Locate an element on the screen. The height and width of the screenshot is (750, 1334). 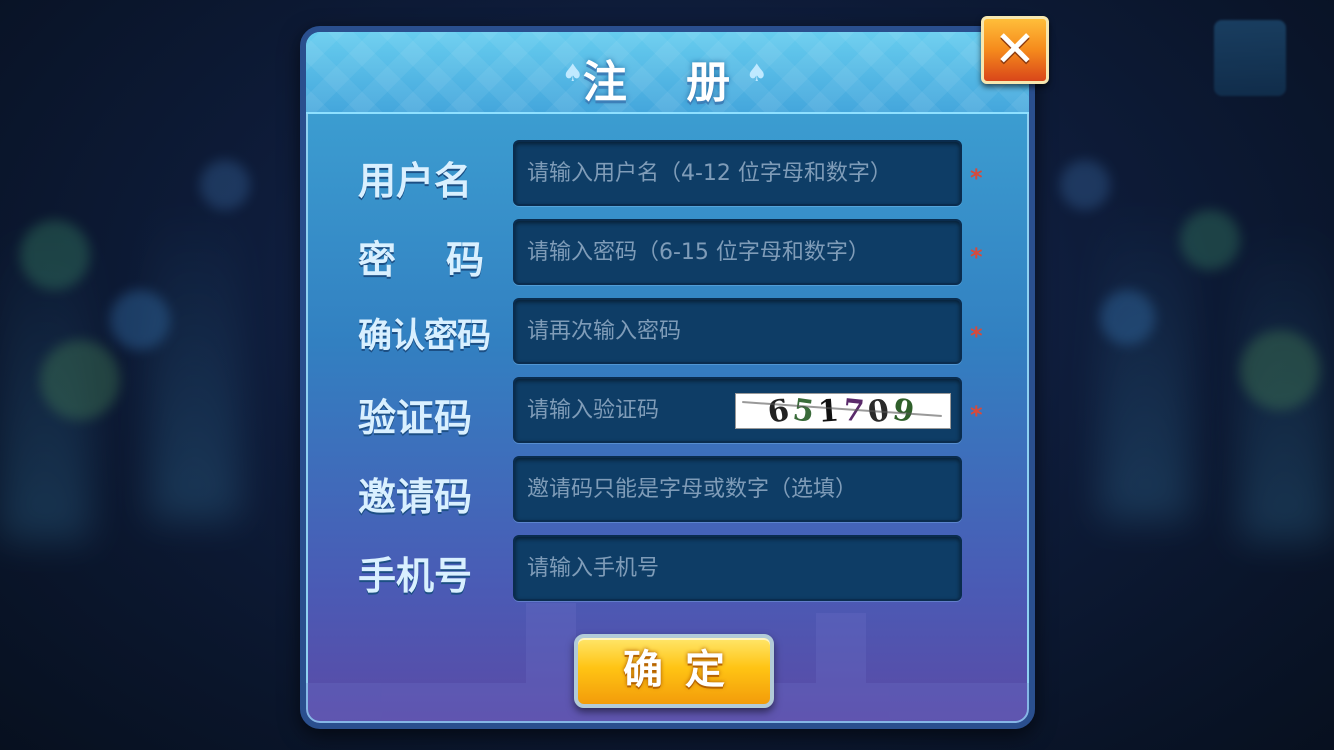
invite-code-input is located at coordinates (742, 489).